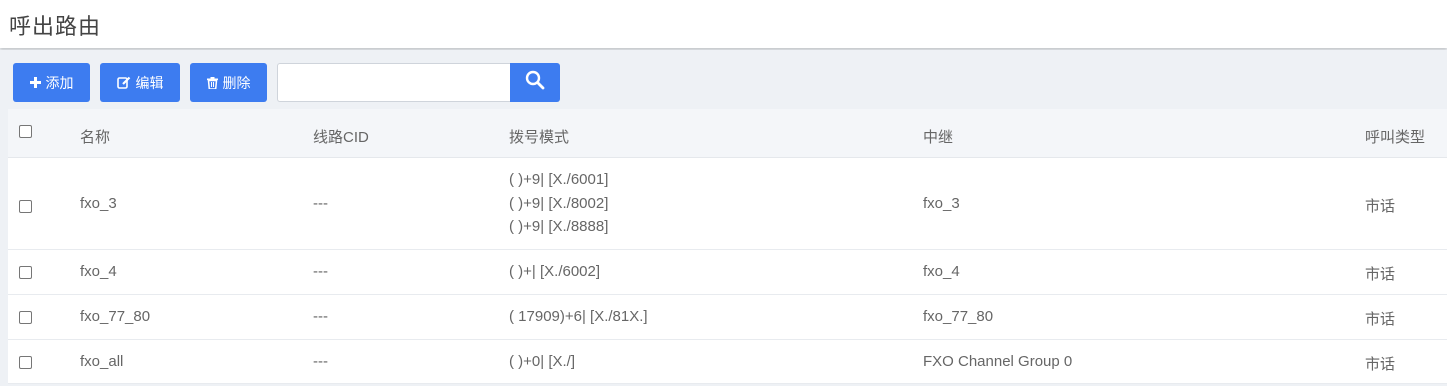 The width and height of the screenshot is (1447, 386). What do you see at coordinates (123, 82) in the screenshot?
I see `edit-icon` at bounding box center [123, 82].